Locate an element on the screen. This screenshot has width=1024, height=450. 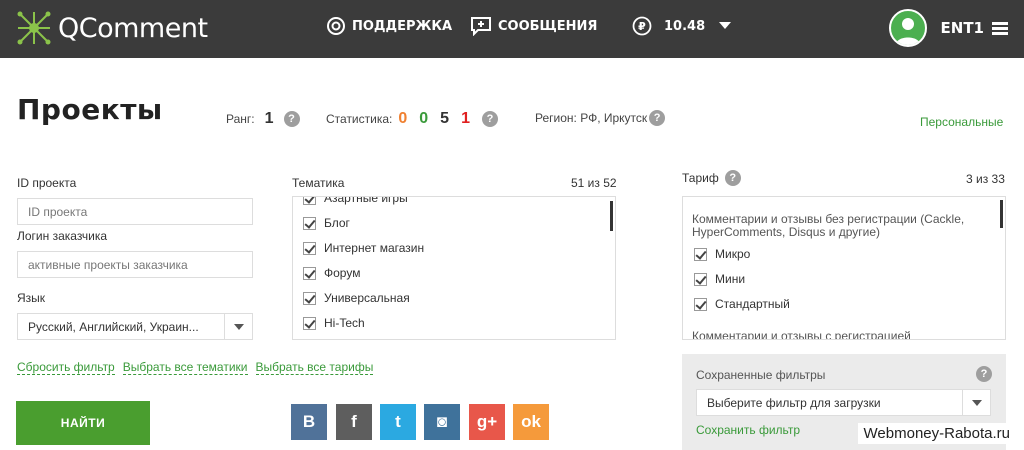
list-item: Микро is located at coordinates (722, 254).